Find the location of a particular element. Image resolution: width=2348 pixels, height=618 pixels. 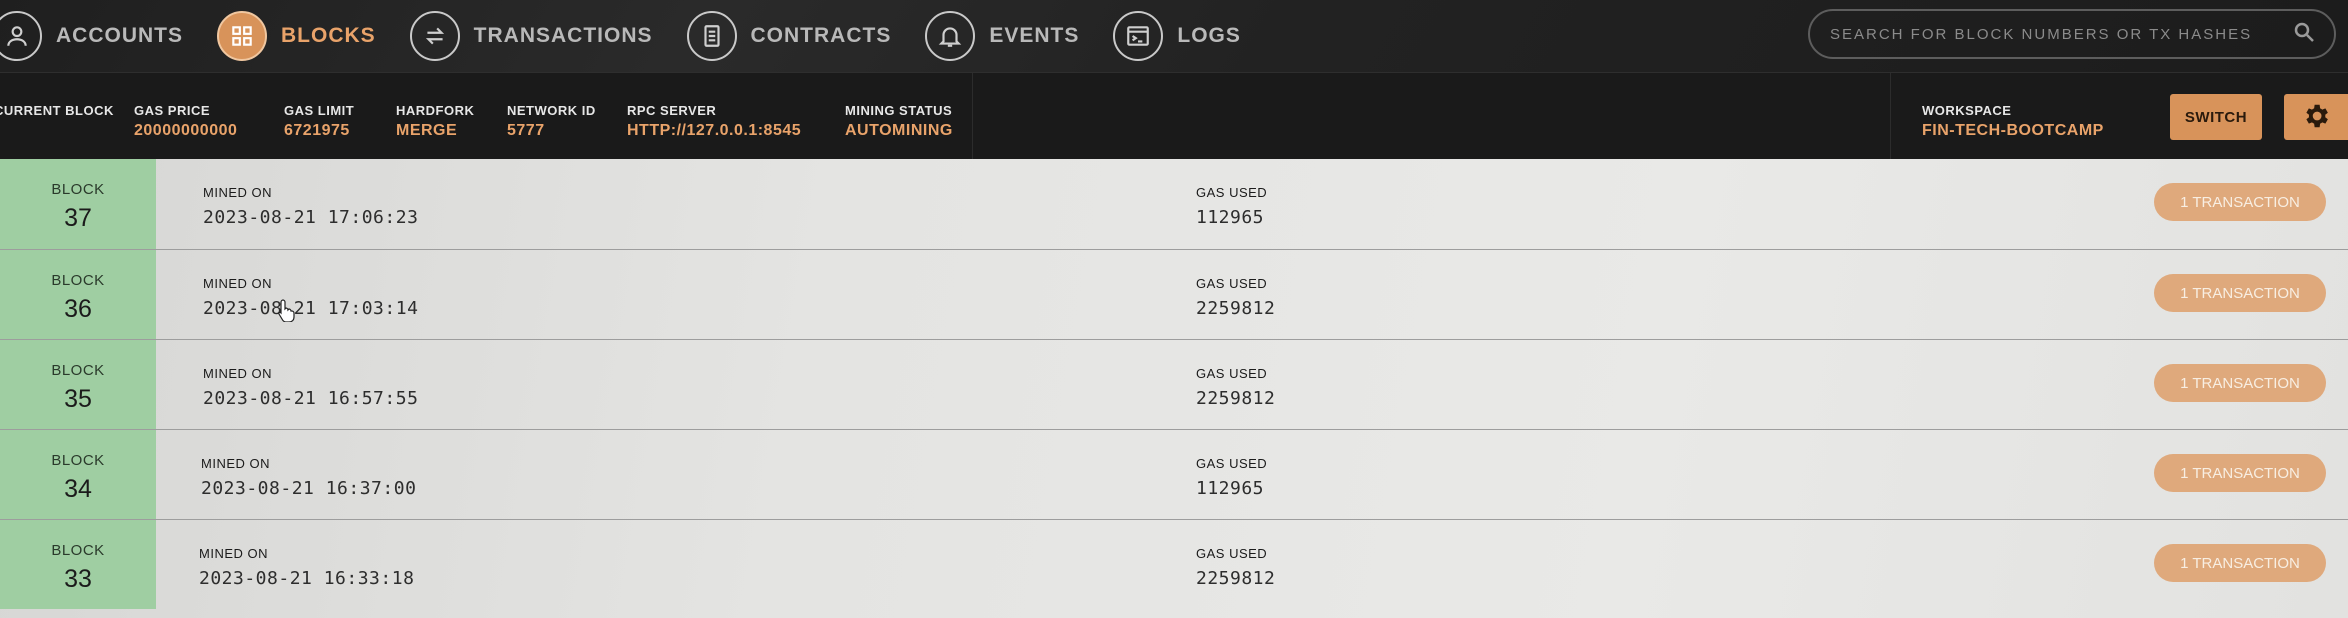

stat-label: NETWORK ID is located at coordinates (551, 110).